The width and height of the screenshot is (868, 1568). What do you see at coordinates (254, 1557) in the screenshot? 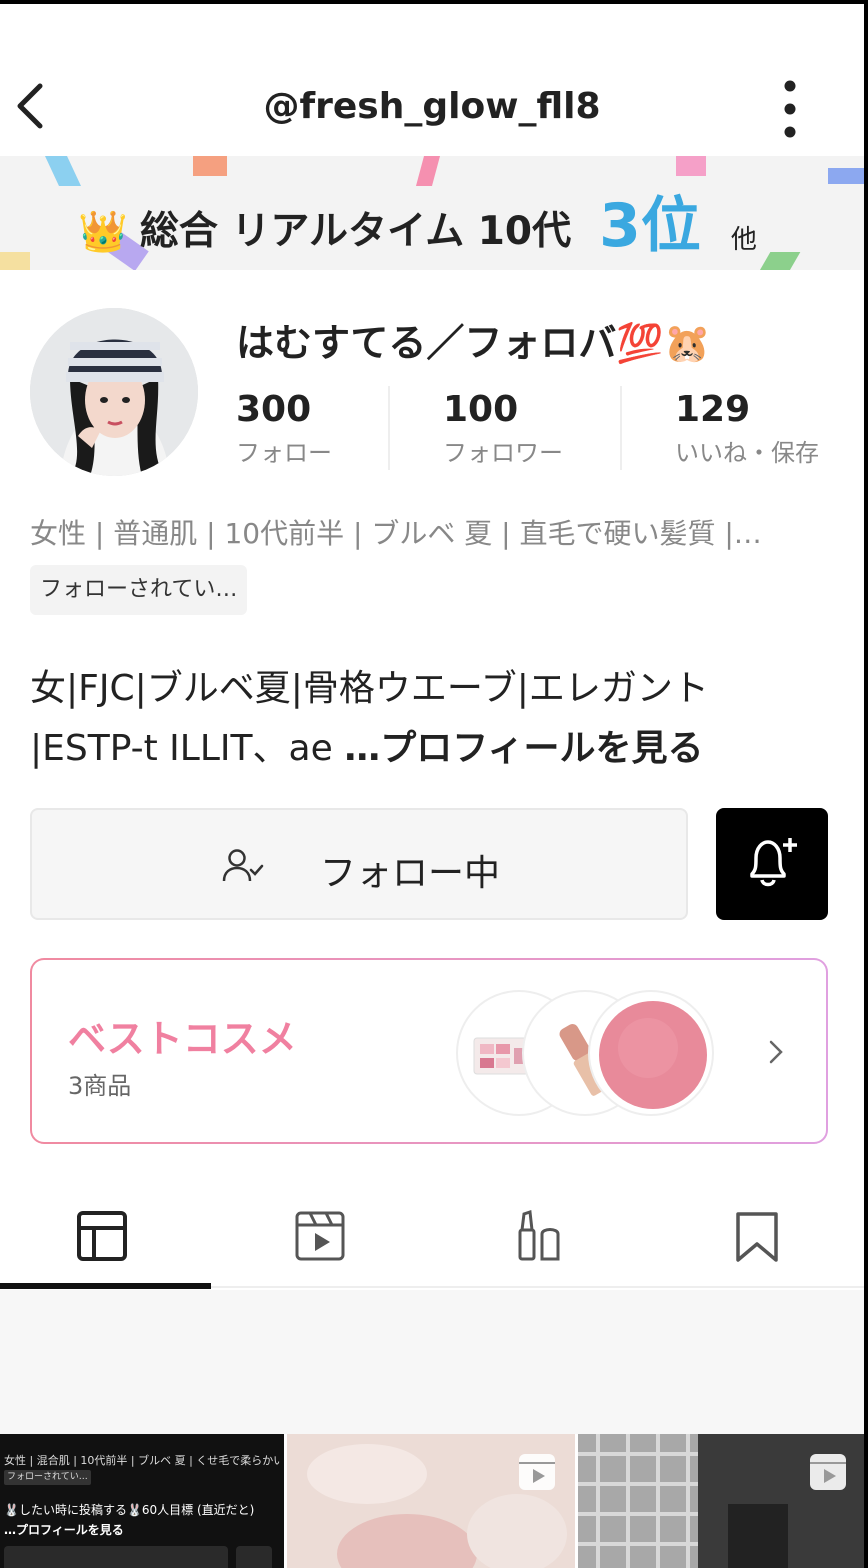
I see `post-bell-button-image` at bounding box center [254, 1557].